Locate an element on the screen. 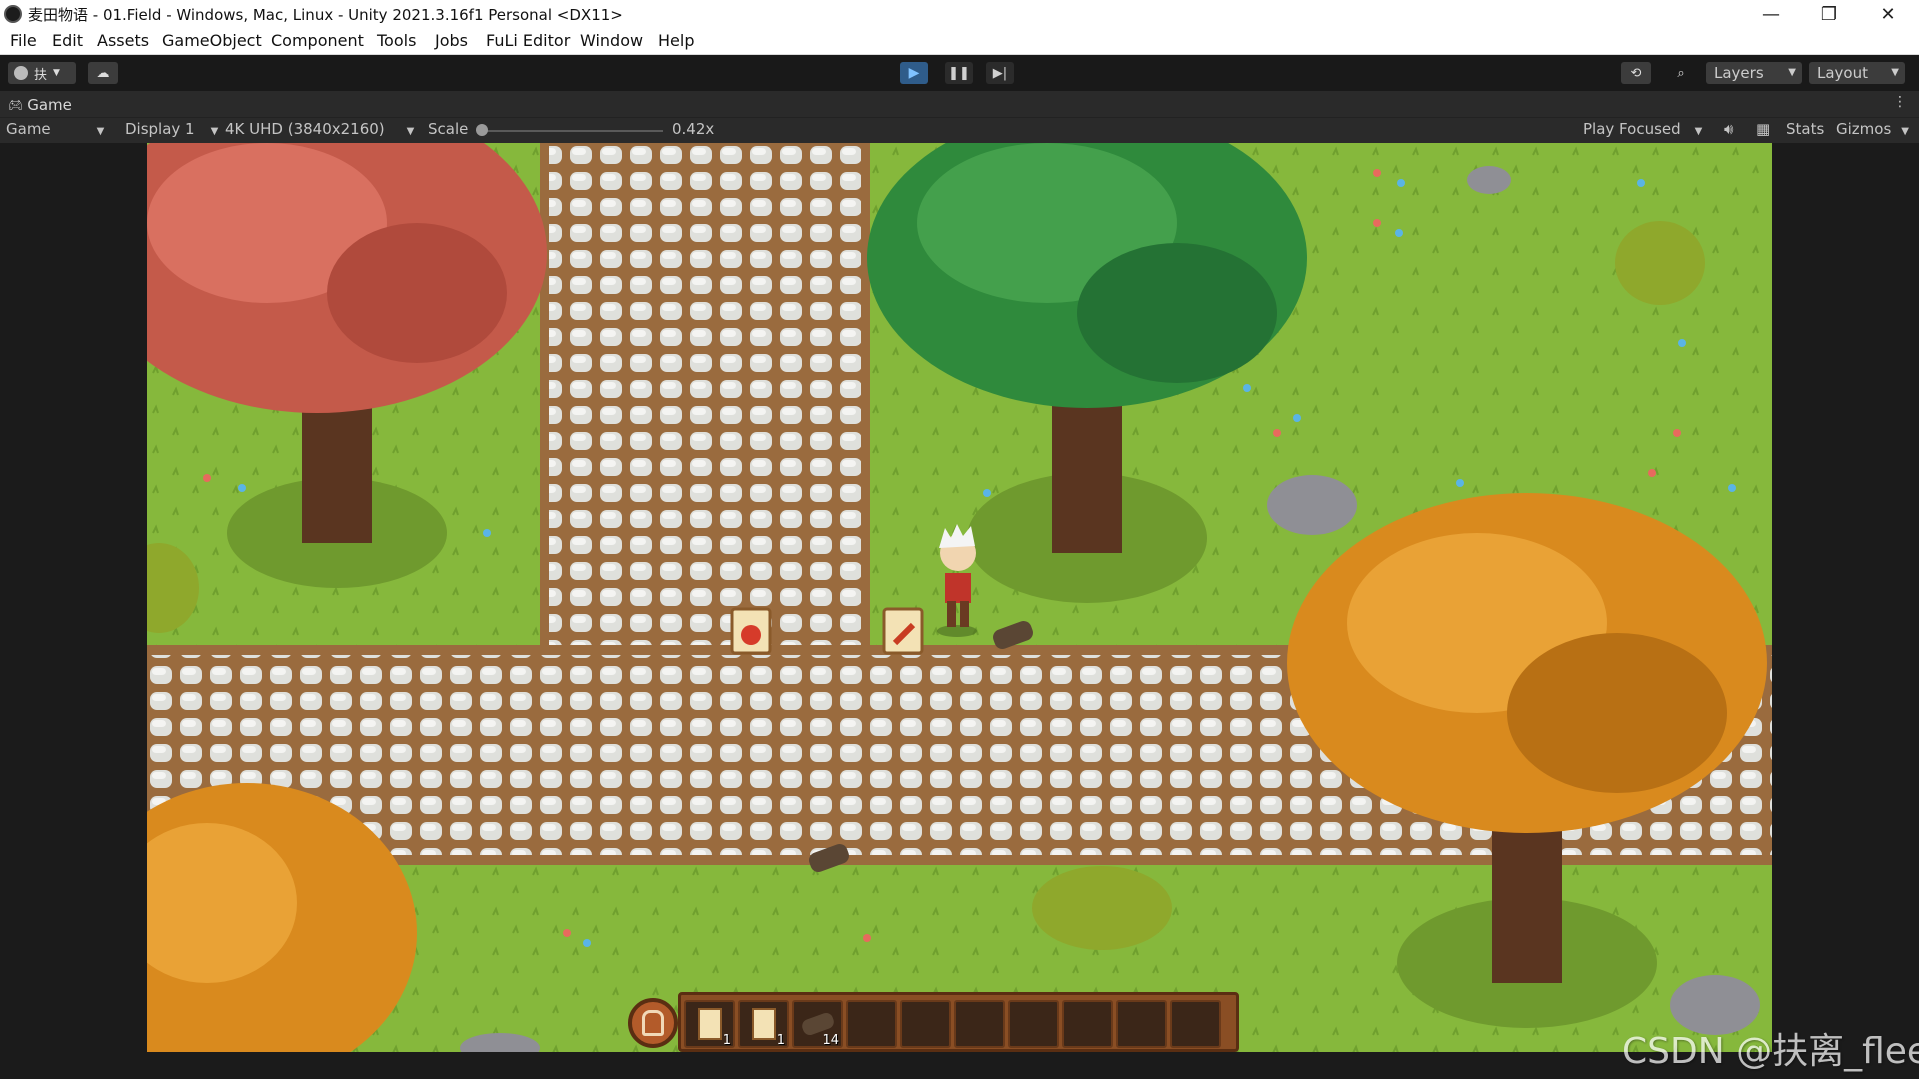  tomato-seed-icon is located at coordinates (764, 1024).